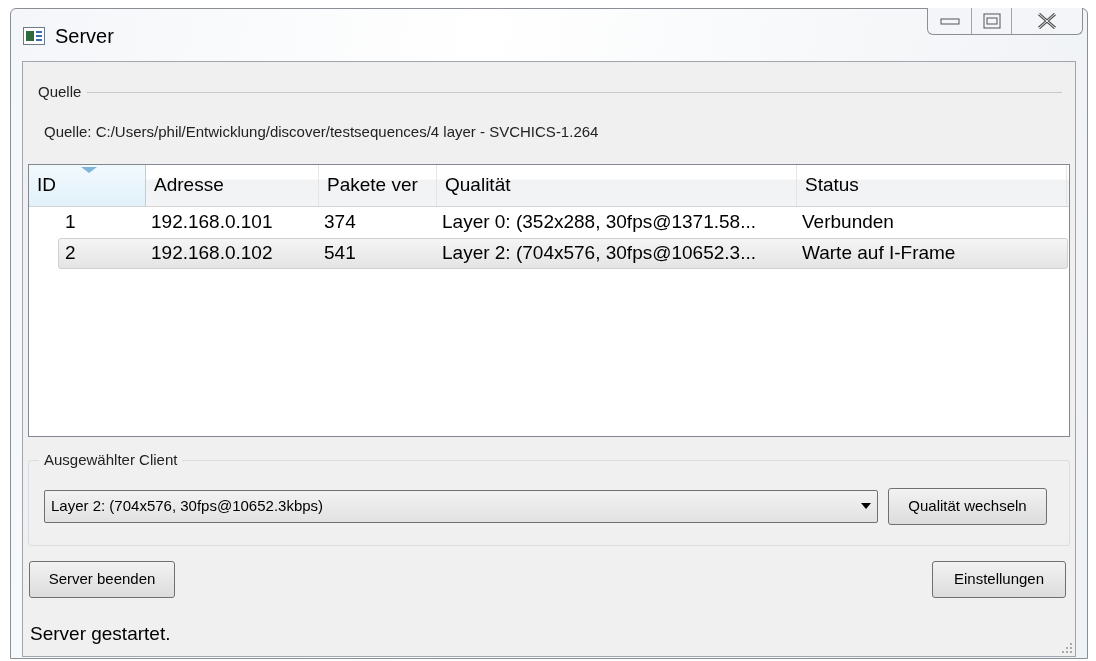 The width and height of the screenshot is (1096, 661). What do you see at coordinates (60, 92) in the screenshot?
I see `group-title: Quelle` at bounding box center [60, 92].